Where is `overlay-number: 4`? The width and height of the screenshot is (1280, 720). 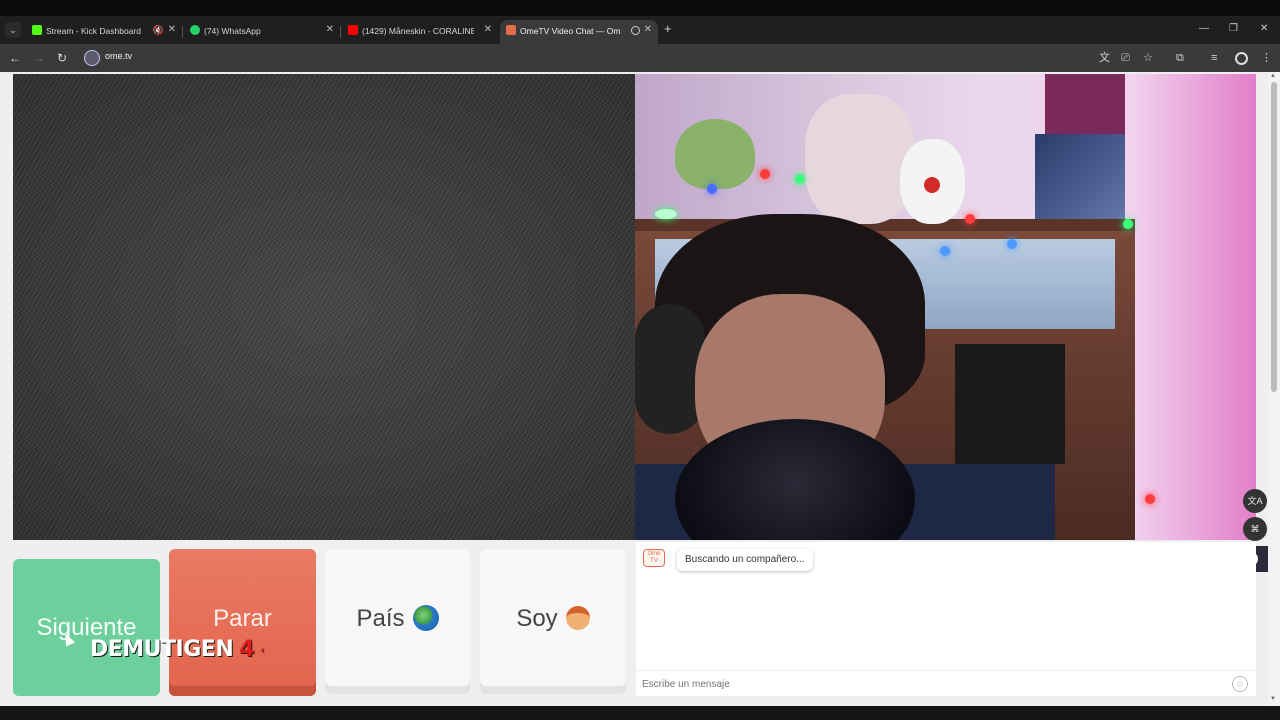 overlay-number: 4 is located at coordinates (247, 649).